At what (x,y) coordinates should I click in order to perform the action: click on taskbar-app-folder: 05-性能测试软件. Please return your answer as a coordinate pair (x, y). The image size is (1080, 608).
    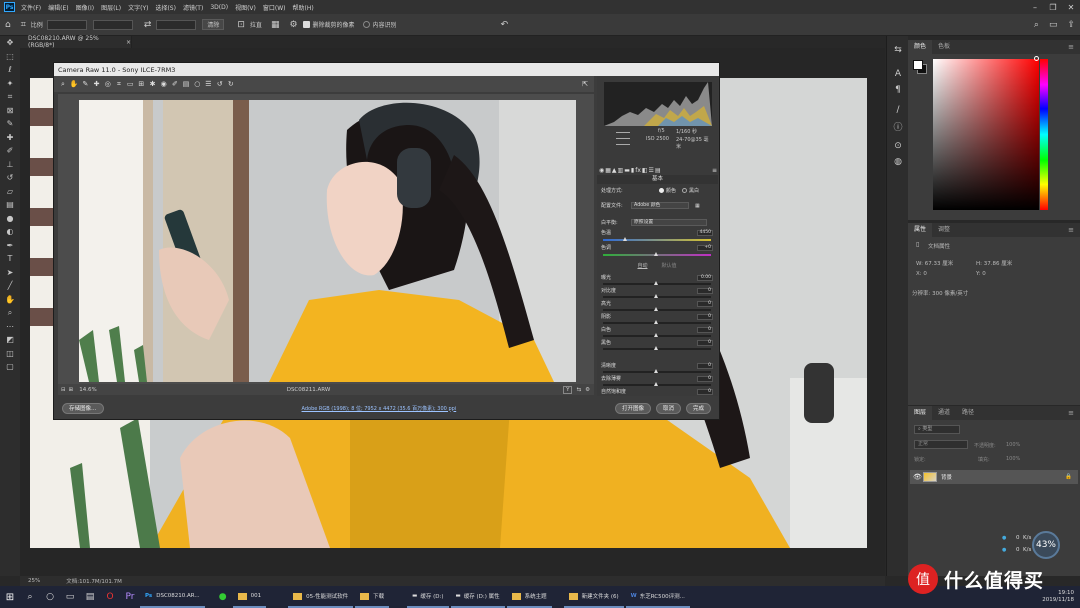
    Looking at the image, I should click on (321, 597).